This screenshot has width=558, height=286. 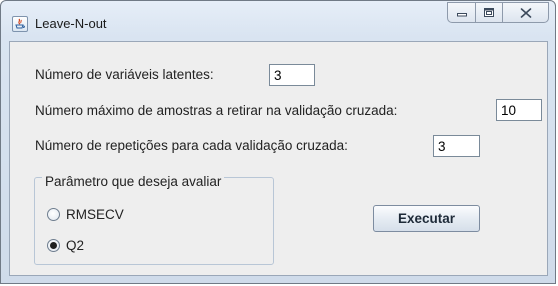 I want to click on minimize-button, so click(x=461, y=12).